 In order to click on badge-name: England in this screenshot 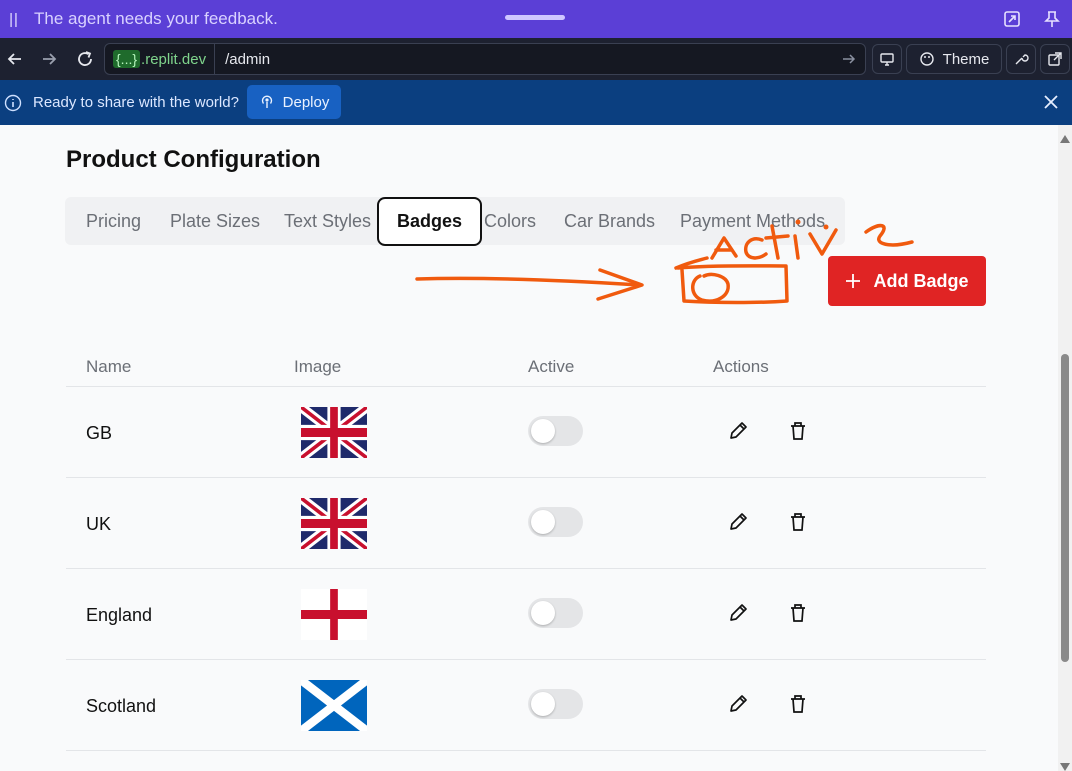, I will do `click(119, 615)`.